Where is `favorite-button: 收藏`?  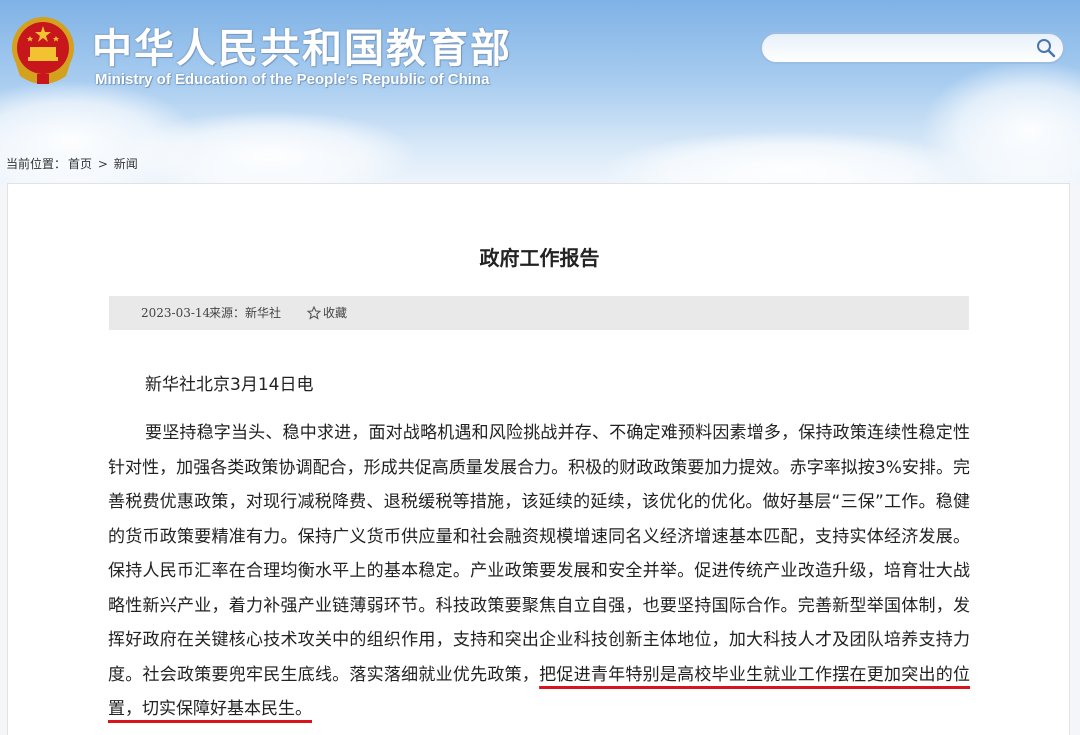 favorite-button: 收藏 is located at coordinates (327, 313).